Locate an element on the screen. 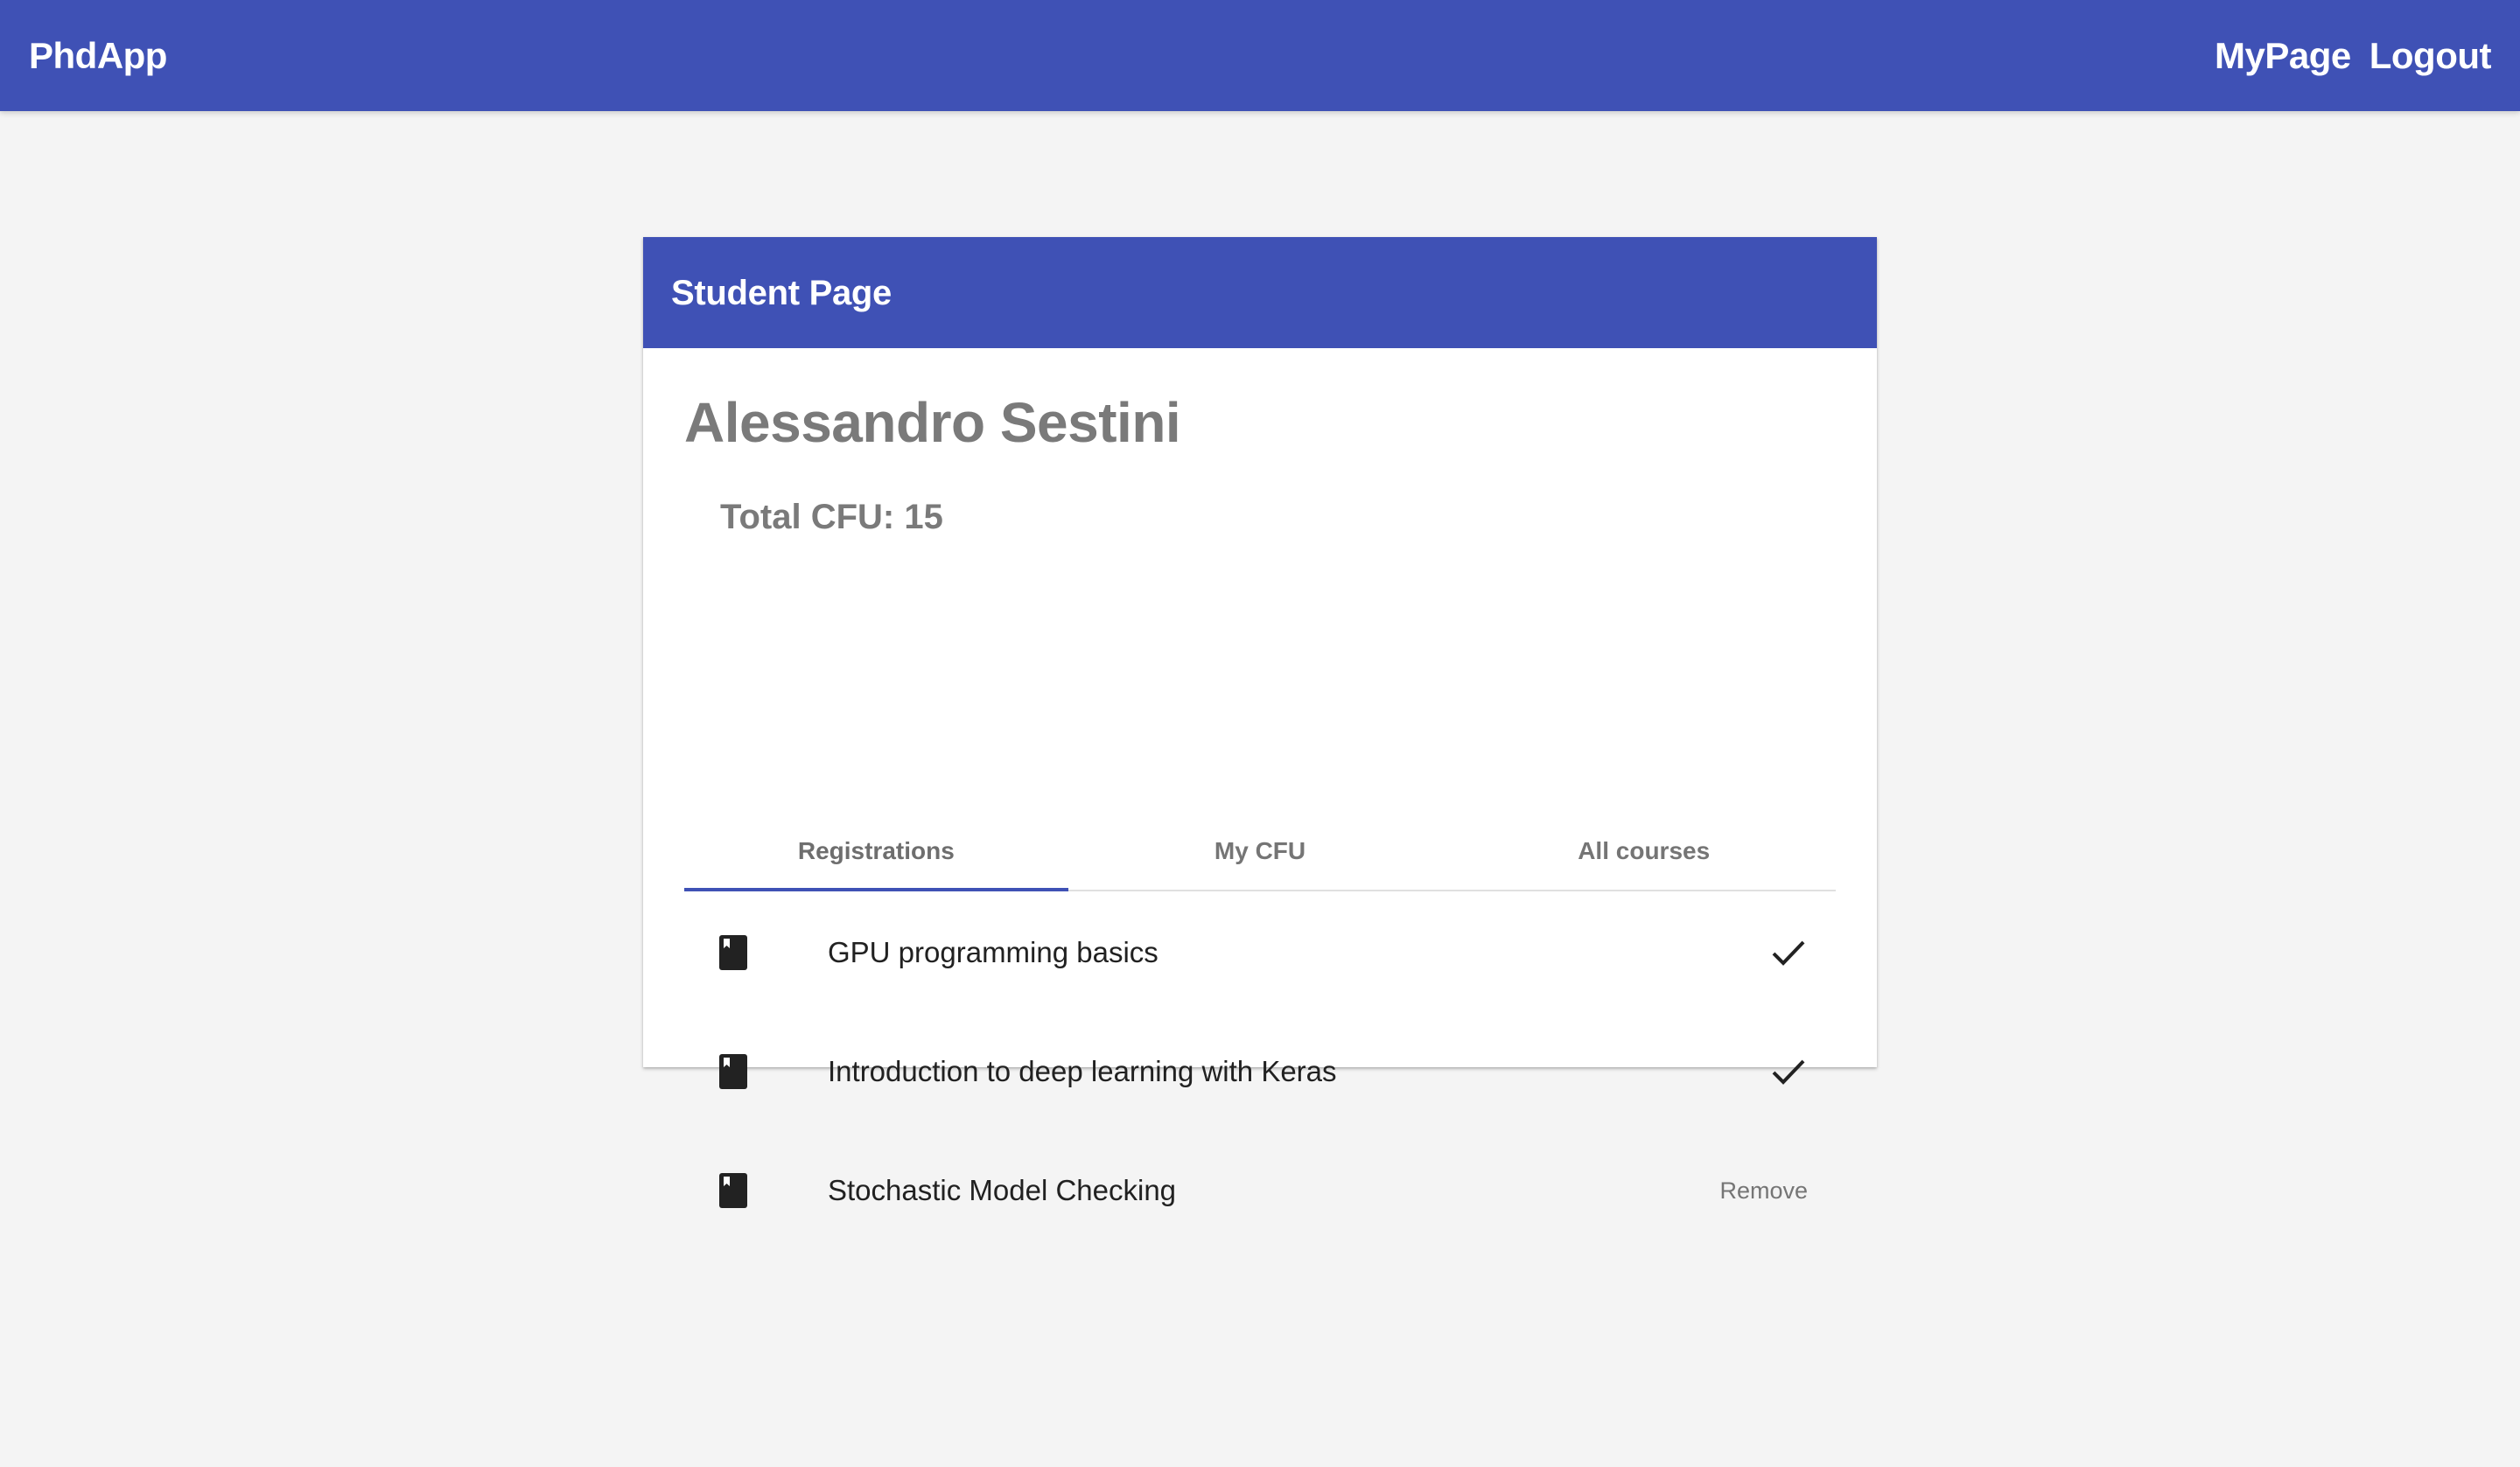 This screenshot has width=2520, height=1467. course-name: GPU programming basics is located at coordinates (993, 952).